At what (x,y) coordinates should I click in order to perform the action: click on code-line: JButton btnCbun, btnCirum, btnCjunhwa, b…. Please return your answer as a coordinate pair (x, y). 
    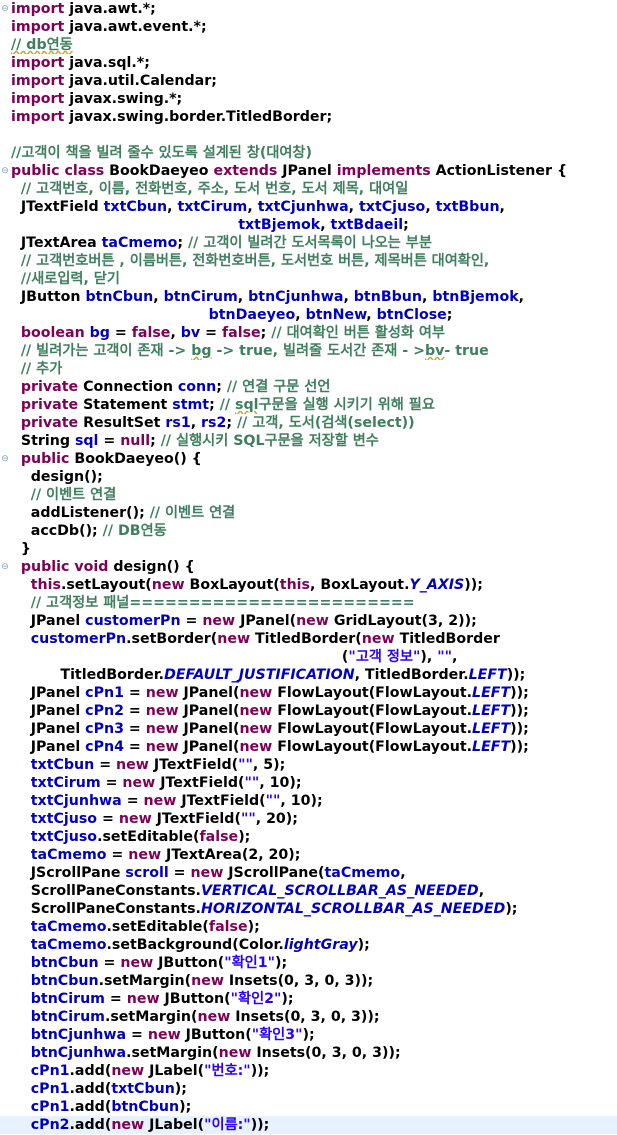
    Looking at the image, I should click on (308, 297).